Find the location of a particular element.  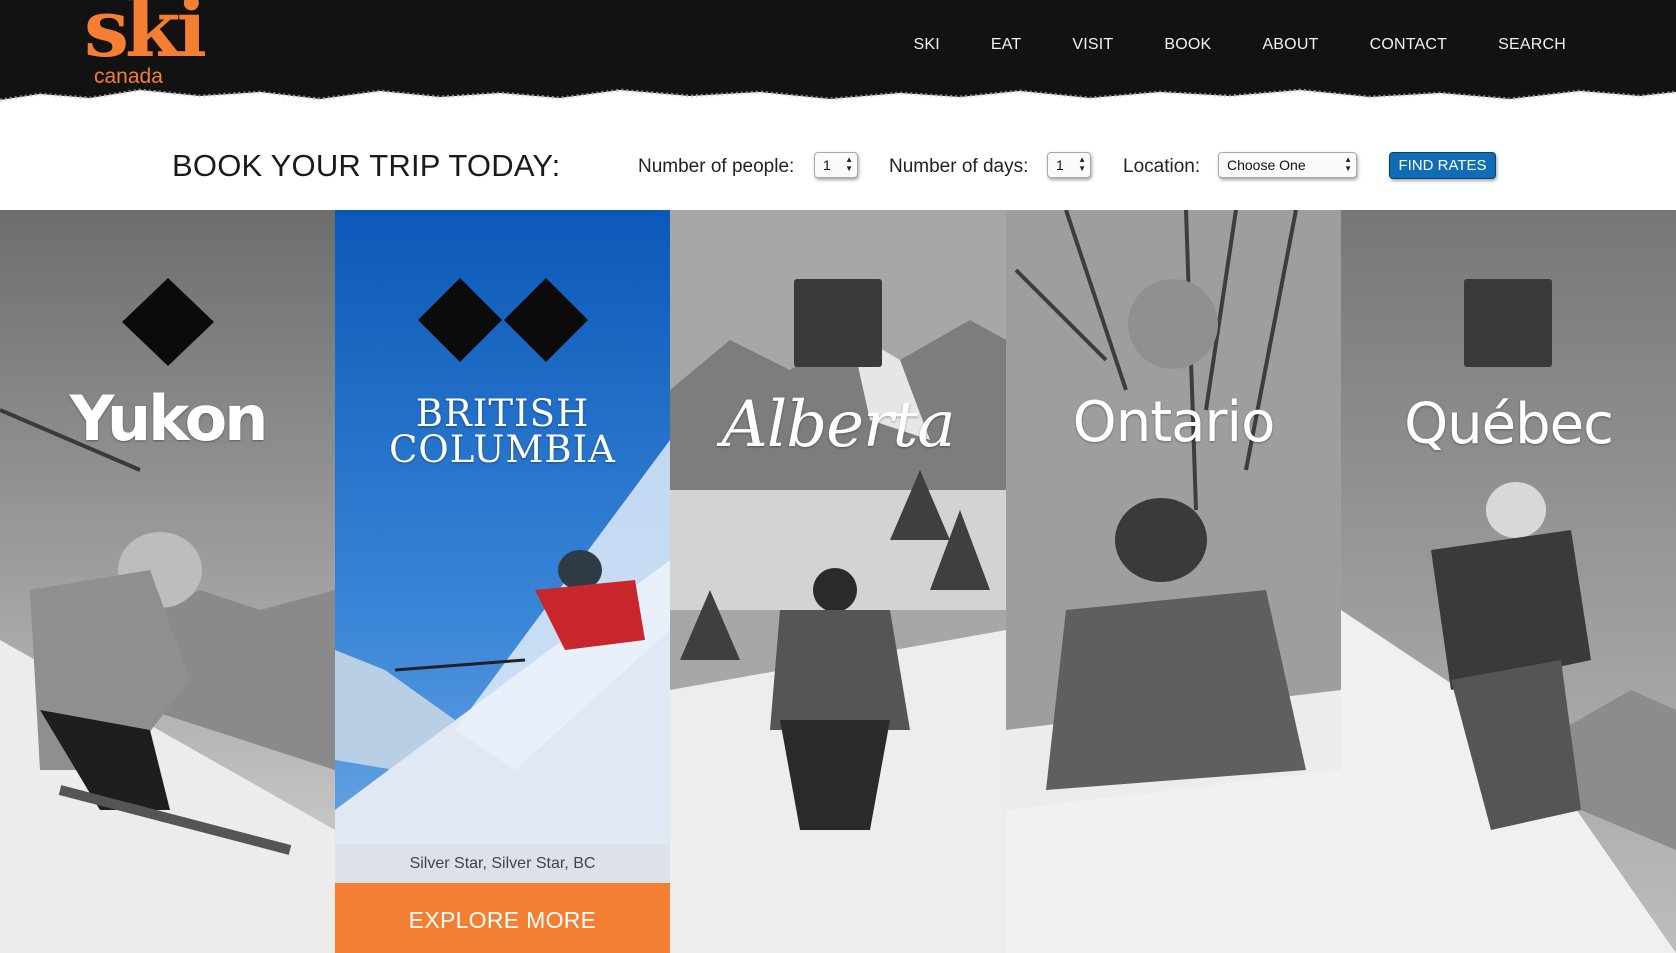

nav-ski: SKI is located at coordinates (926, 45).